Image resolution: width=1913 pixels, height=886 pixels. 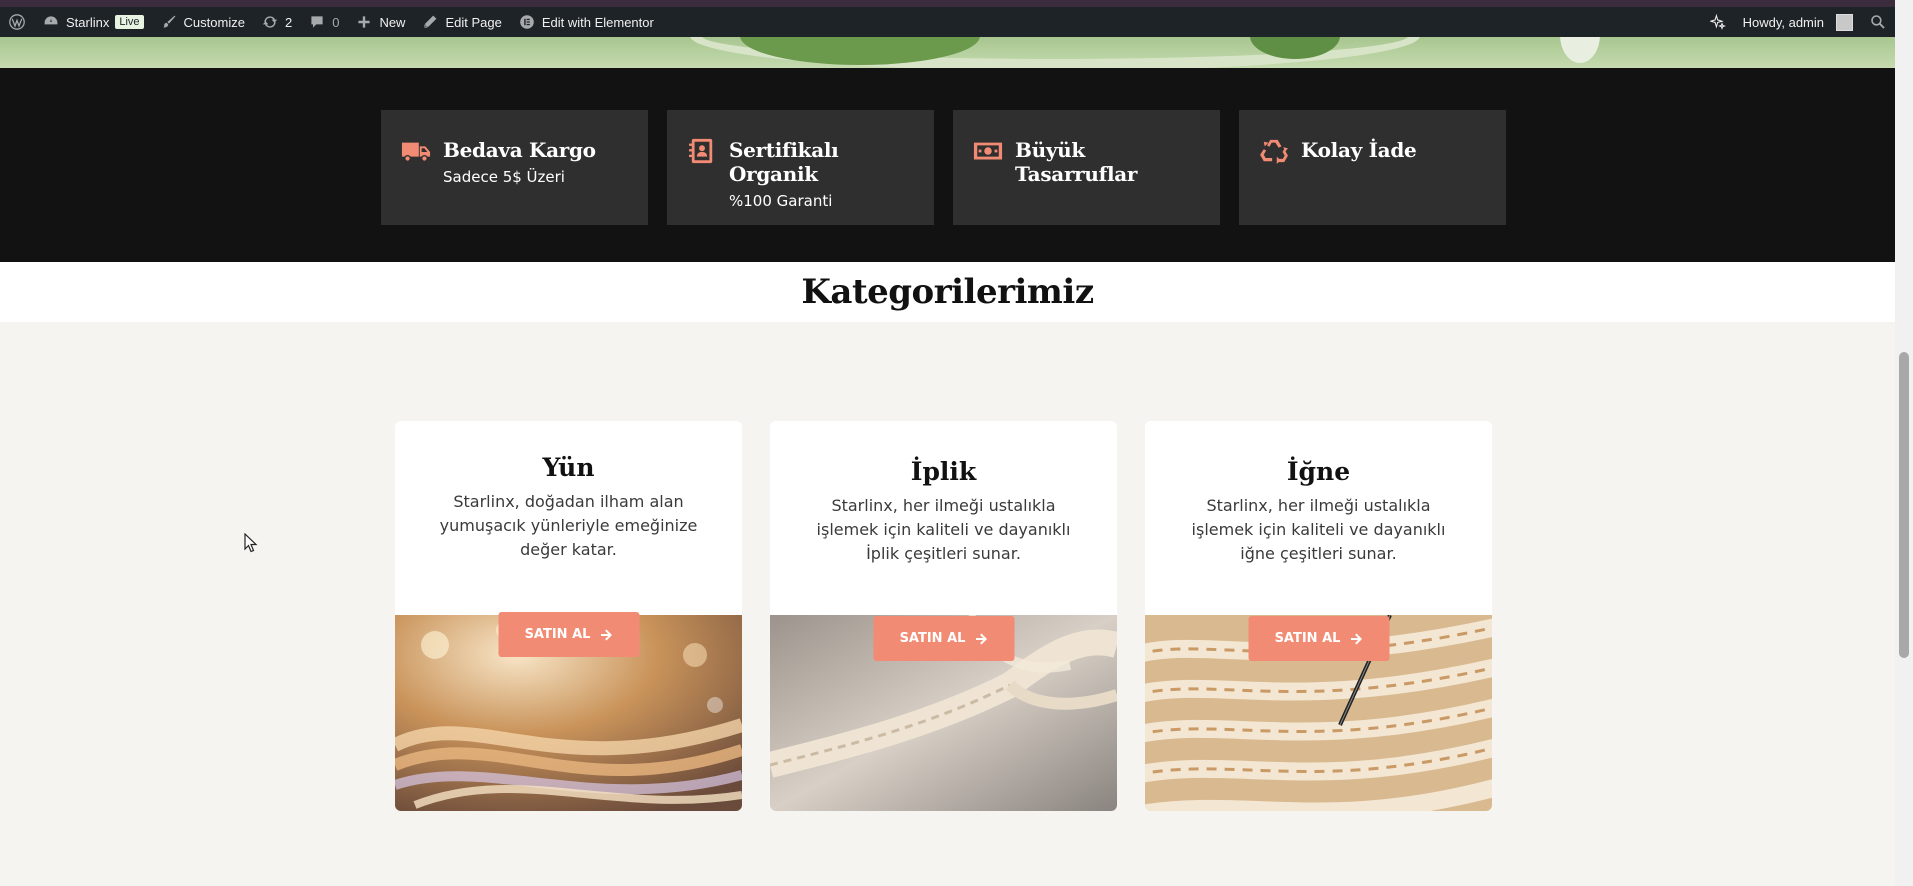 What do you see at coordinates (1359, 150) in the screenshot?
I see `feature-title: Kolay İade` at bounding box center [1359, 150].